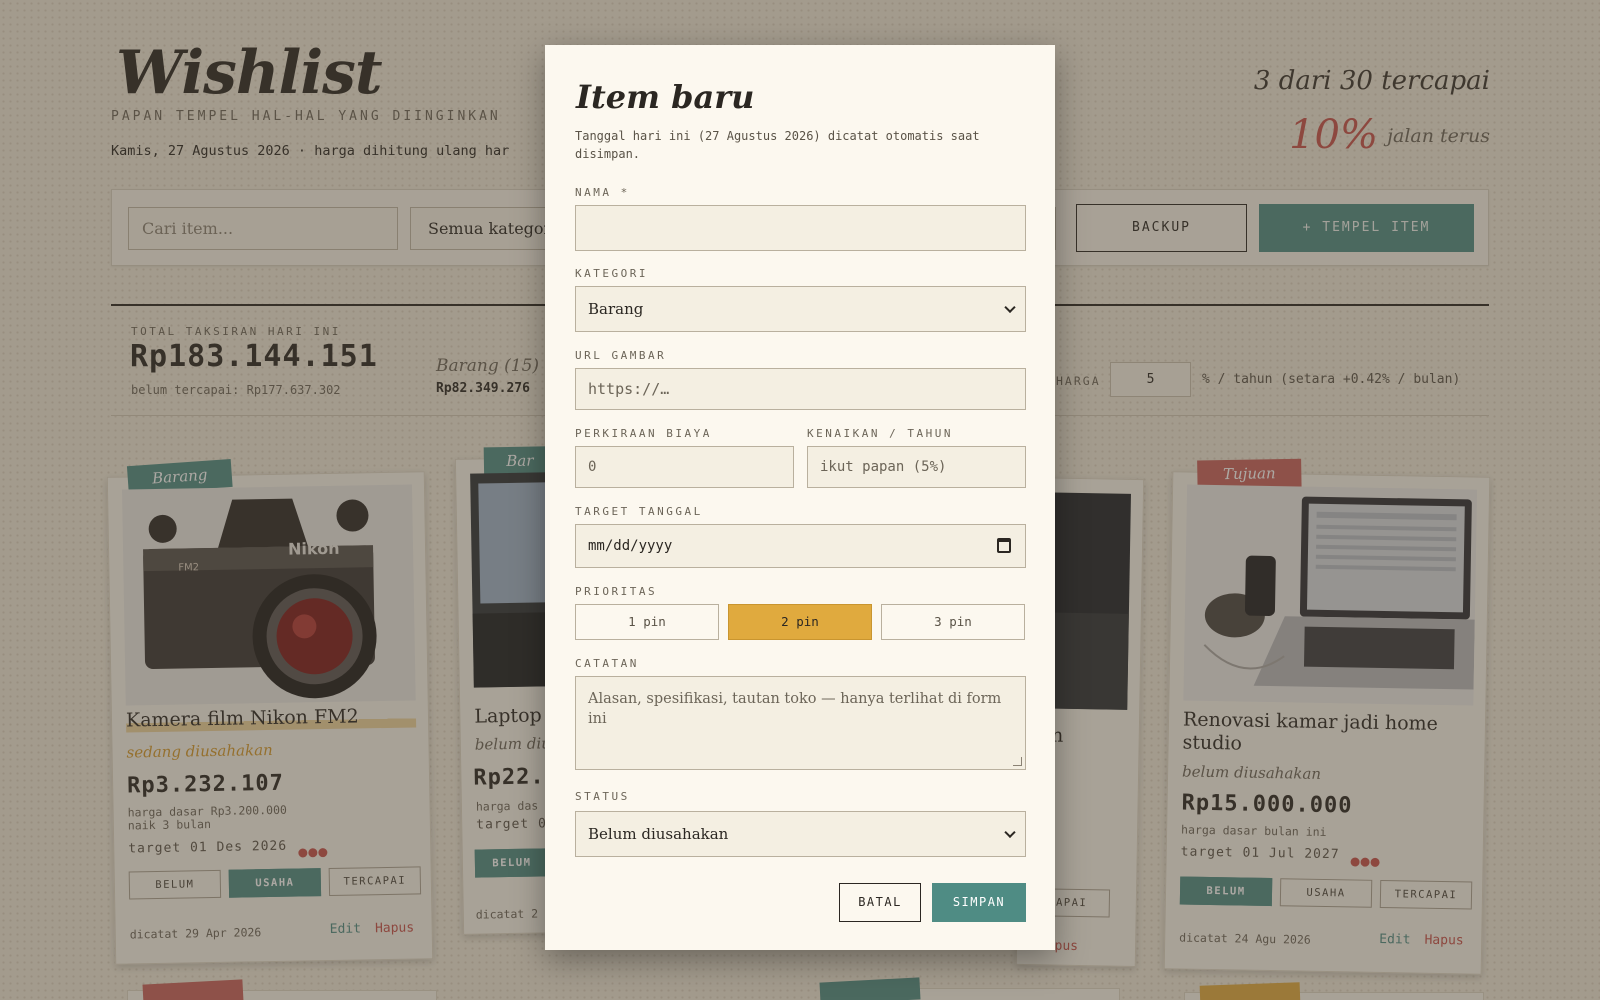  Describe the element at coordinates (611, 273) in the screenshot. I see `category-label: KATEGORI` at that location.